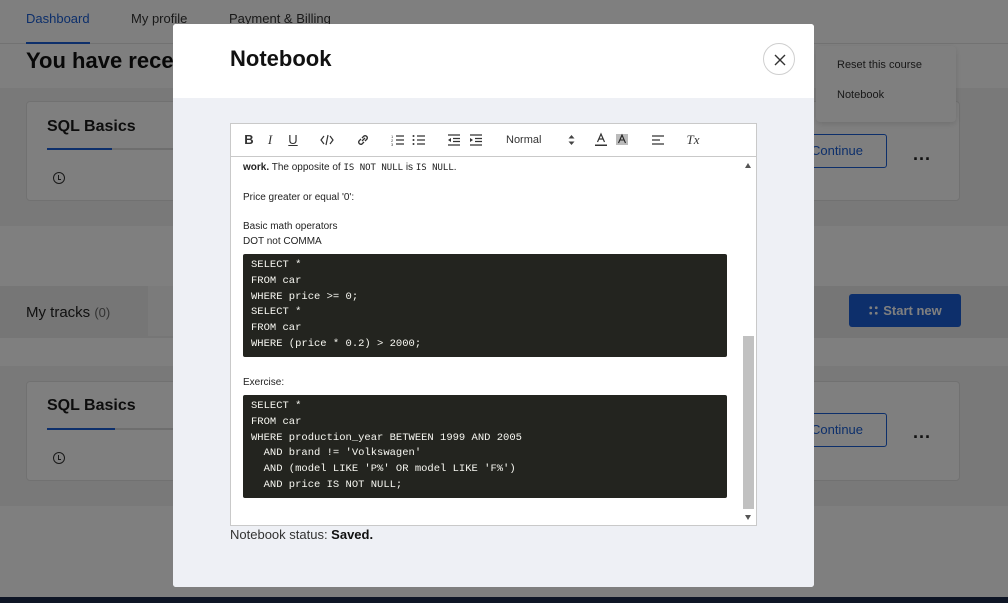 The image size is (1008, 603). Describe the element at coordinates (264, 382) in the screenshot. I see `exercise-label: Exercise:` at that location.